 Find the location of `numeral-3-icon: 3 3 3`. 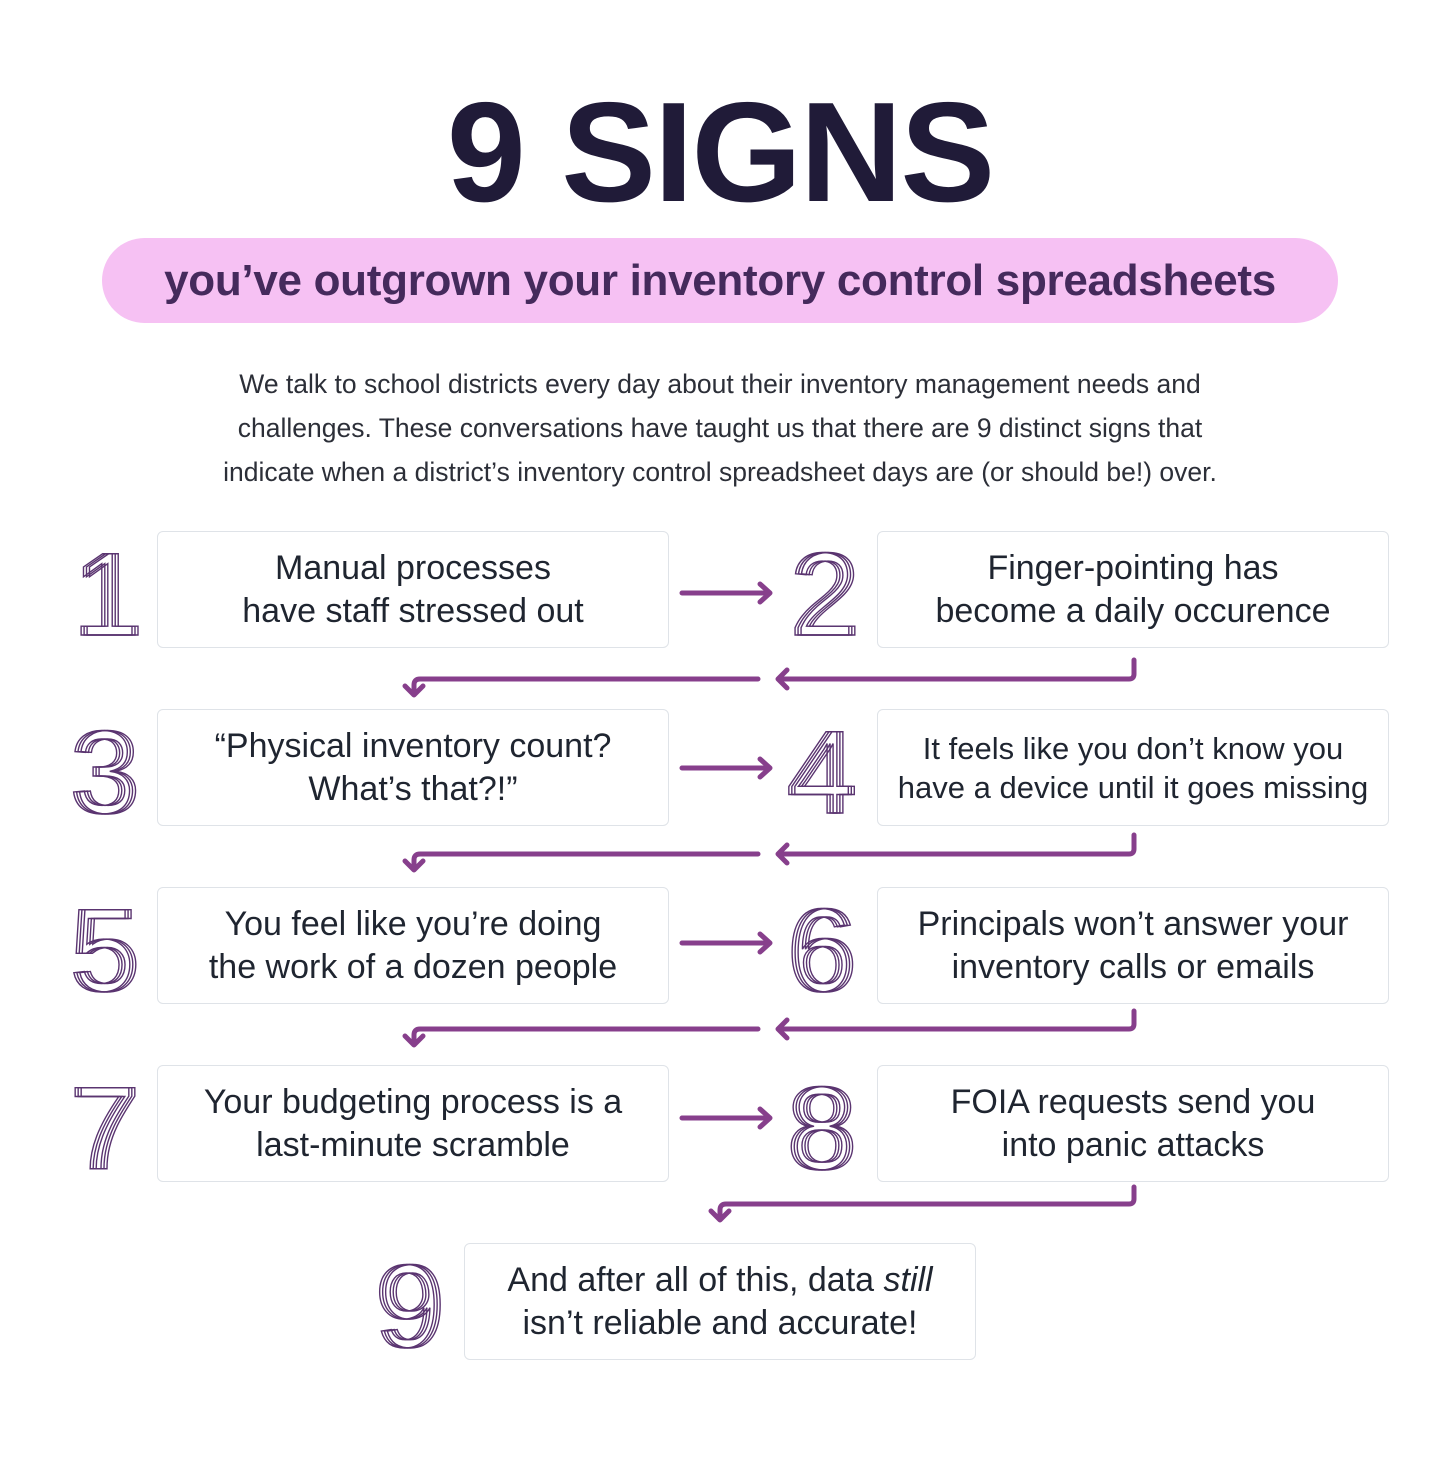

numeral-3-icon: 3 3 3 is located at coordinates (104, 768).